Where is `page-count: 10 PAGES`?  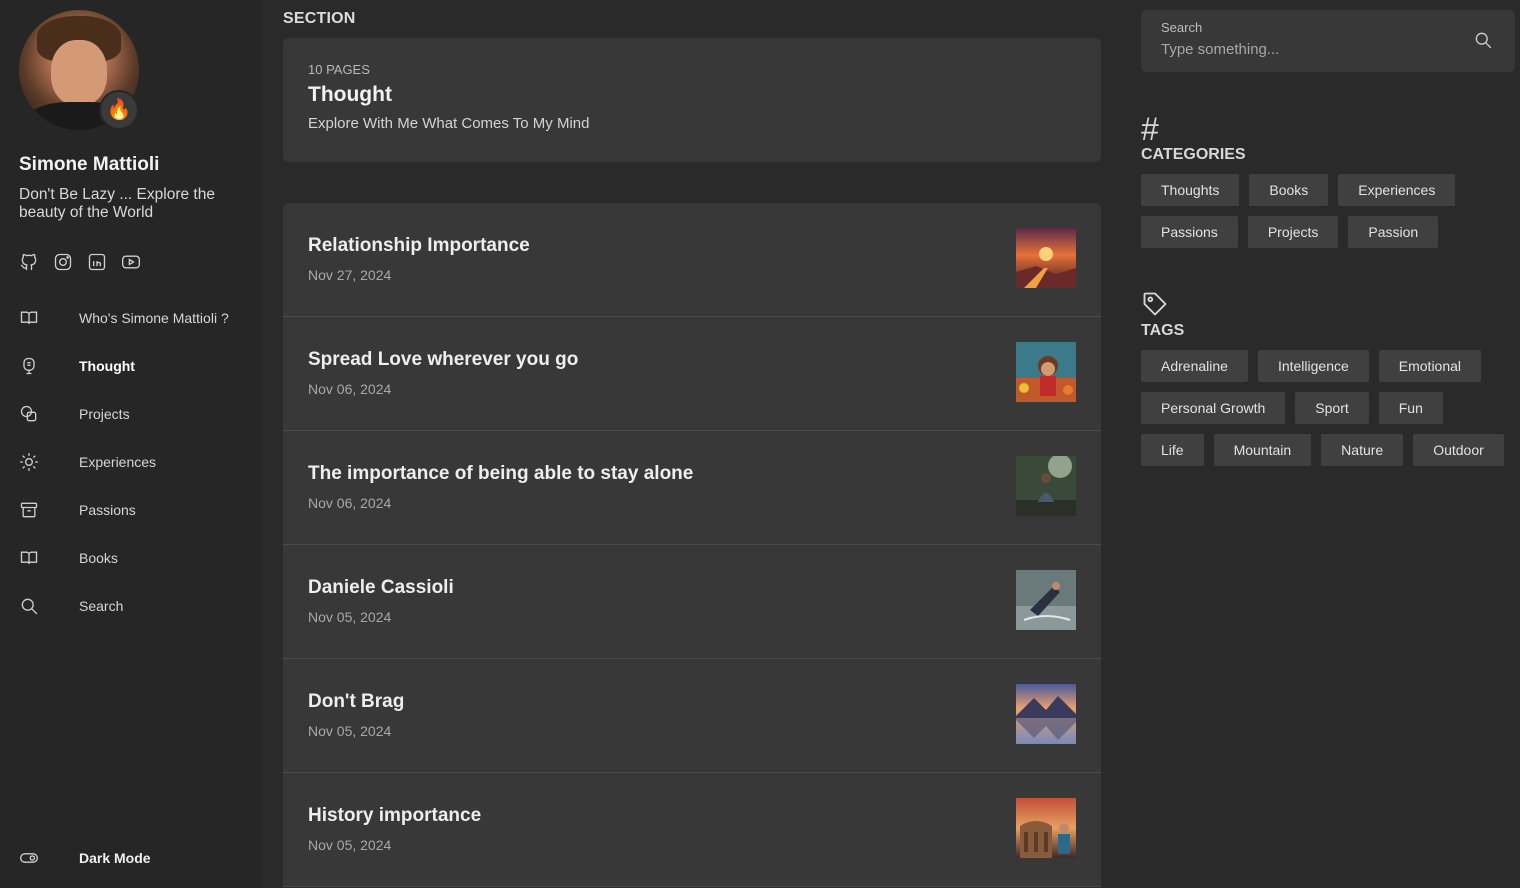 page-count: 10 PAGES is located at coordinates (339, 69).